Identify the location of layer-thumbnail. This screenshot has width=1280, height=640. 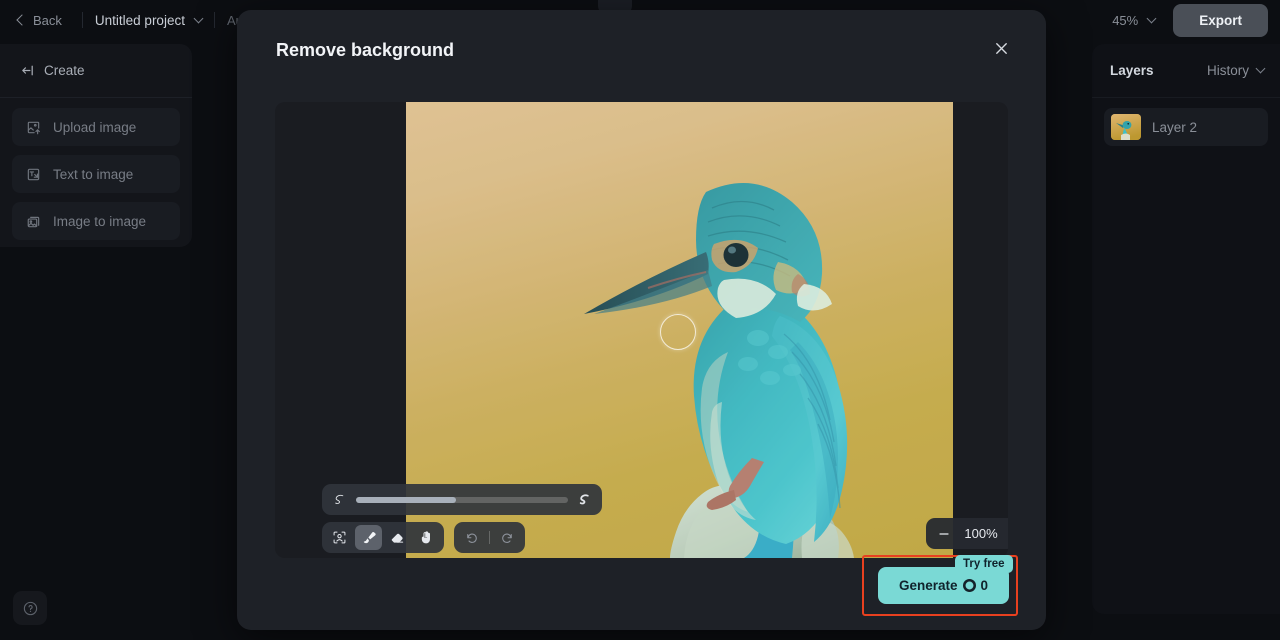
(1126, 127).